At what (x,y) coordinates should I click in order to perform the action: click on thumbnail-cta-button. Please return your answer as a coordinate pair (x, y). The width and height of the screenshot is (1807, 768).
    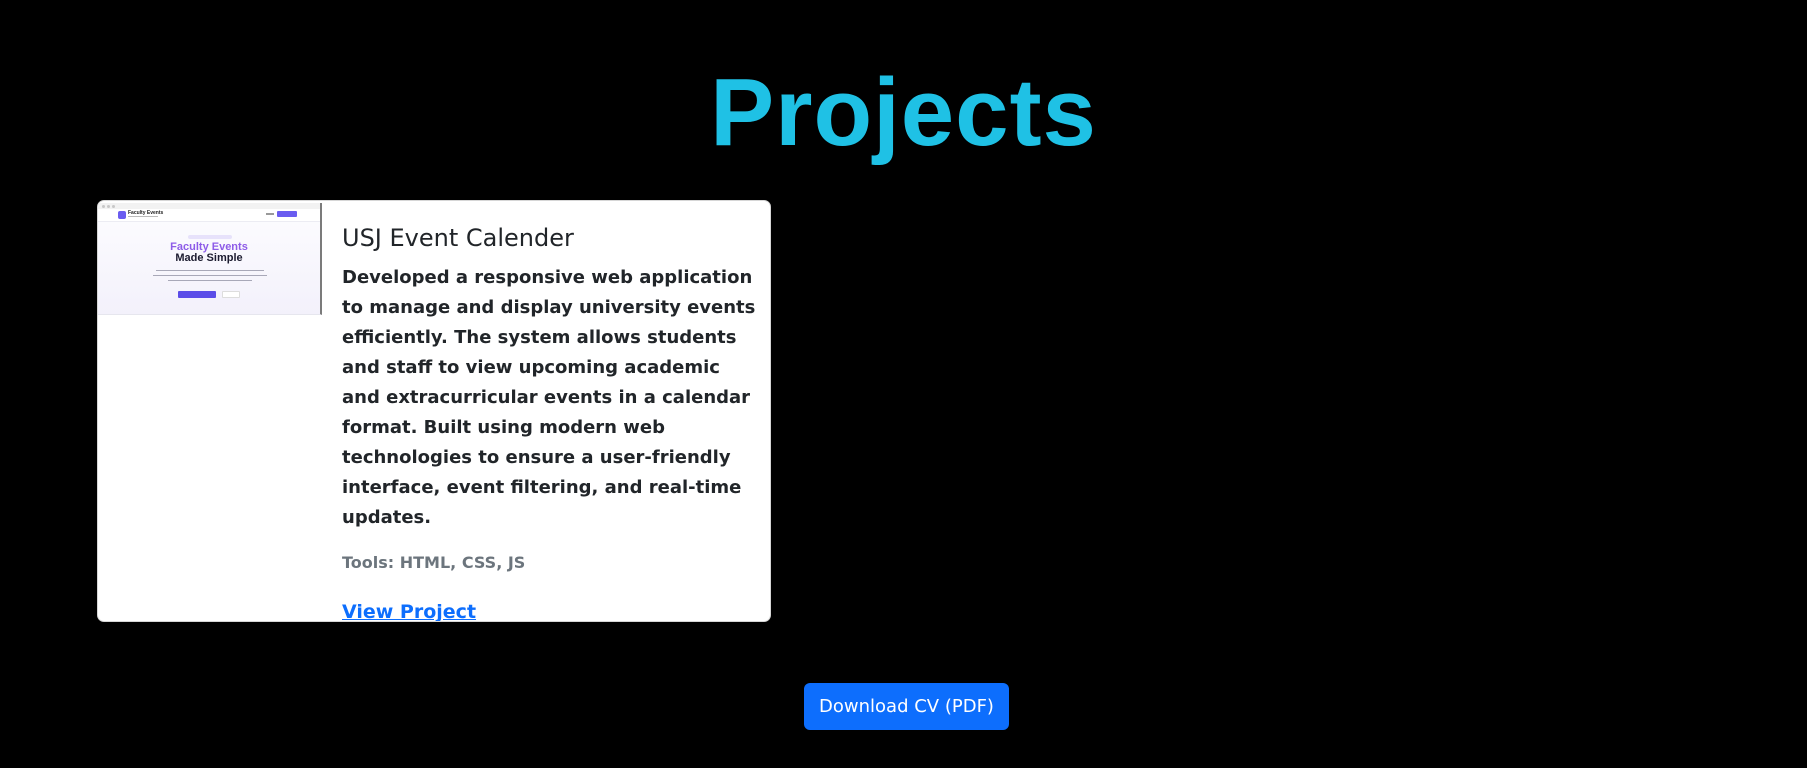
    Looking at the image, I should click on (197, 294).